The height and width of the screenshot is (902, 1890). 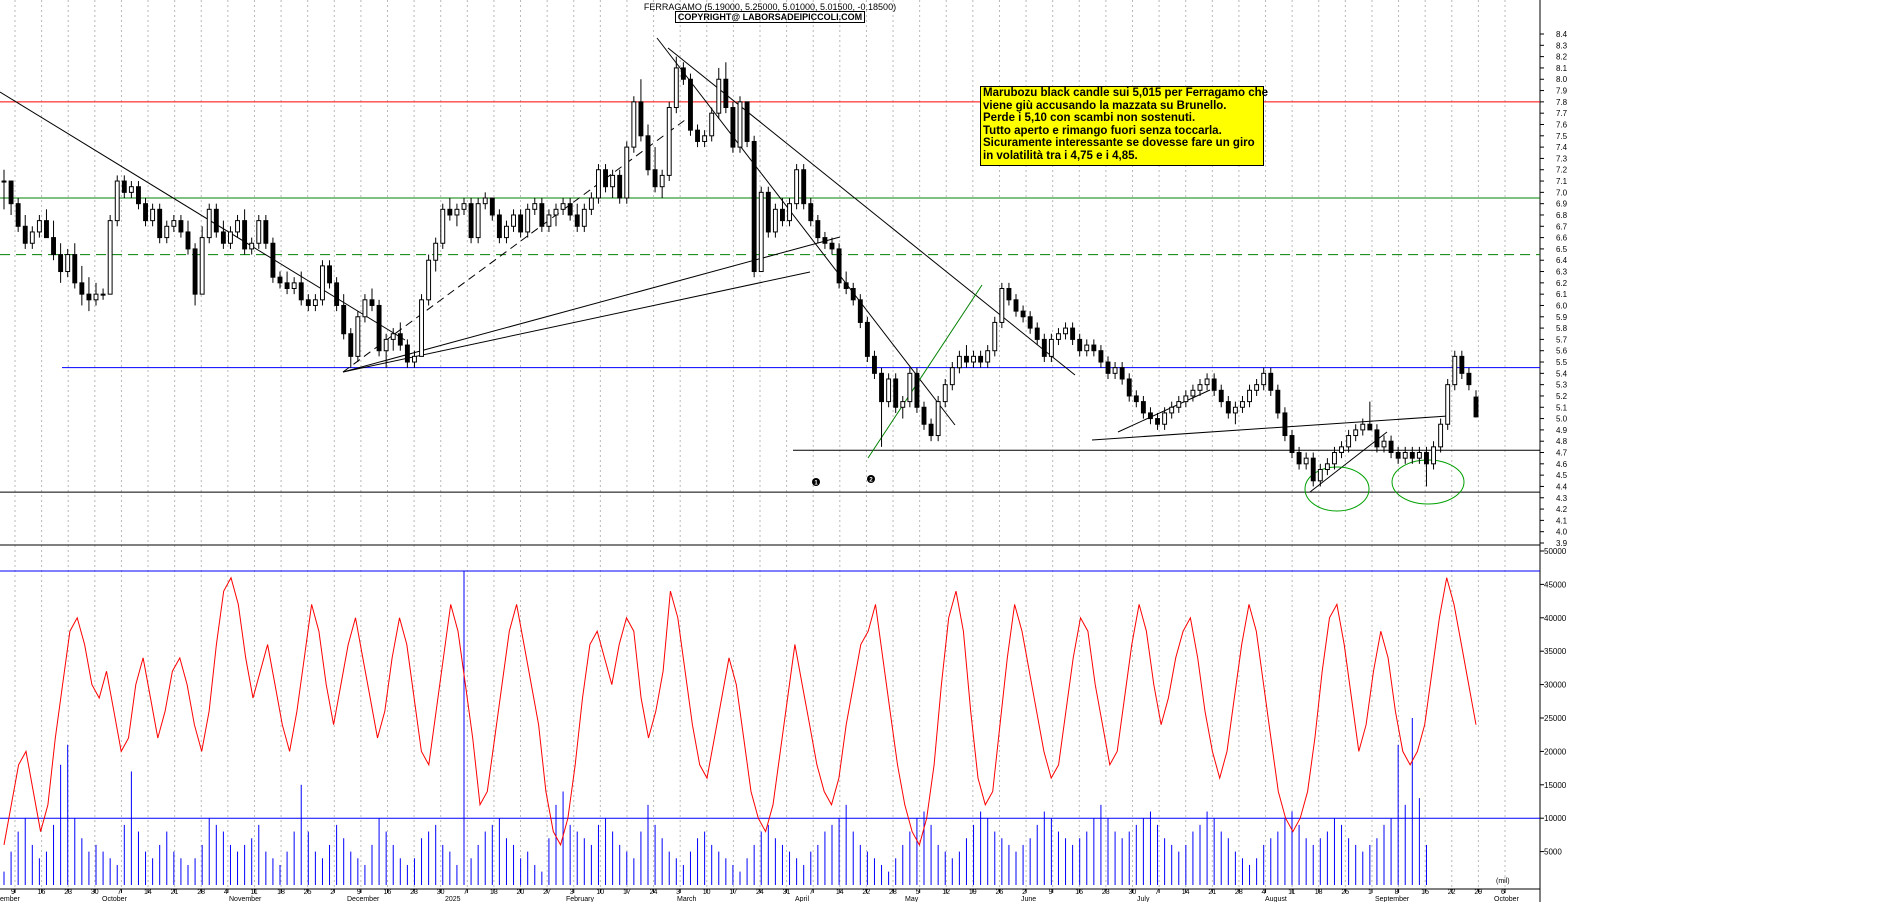 What do you see at coordinates (1562, 305) in the screenshot?
I see `price-tick-label: 6.0` at bounding box center [1562, 305].